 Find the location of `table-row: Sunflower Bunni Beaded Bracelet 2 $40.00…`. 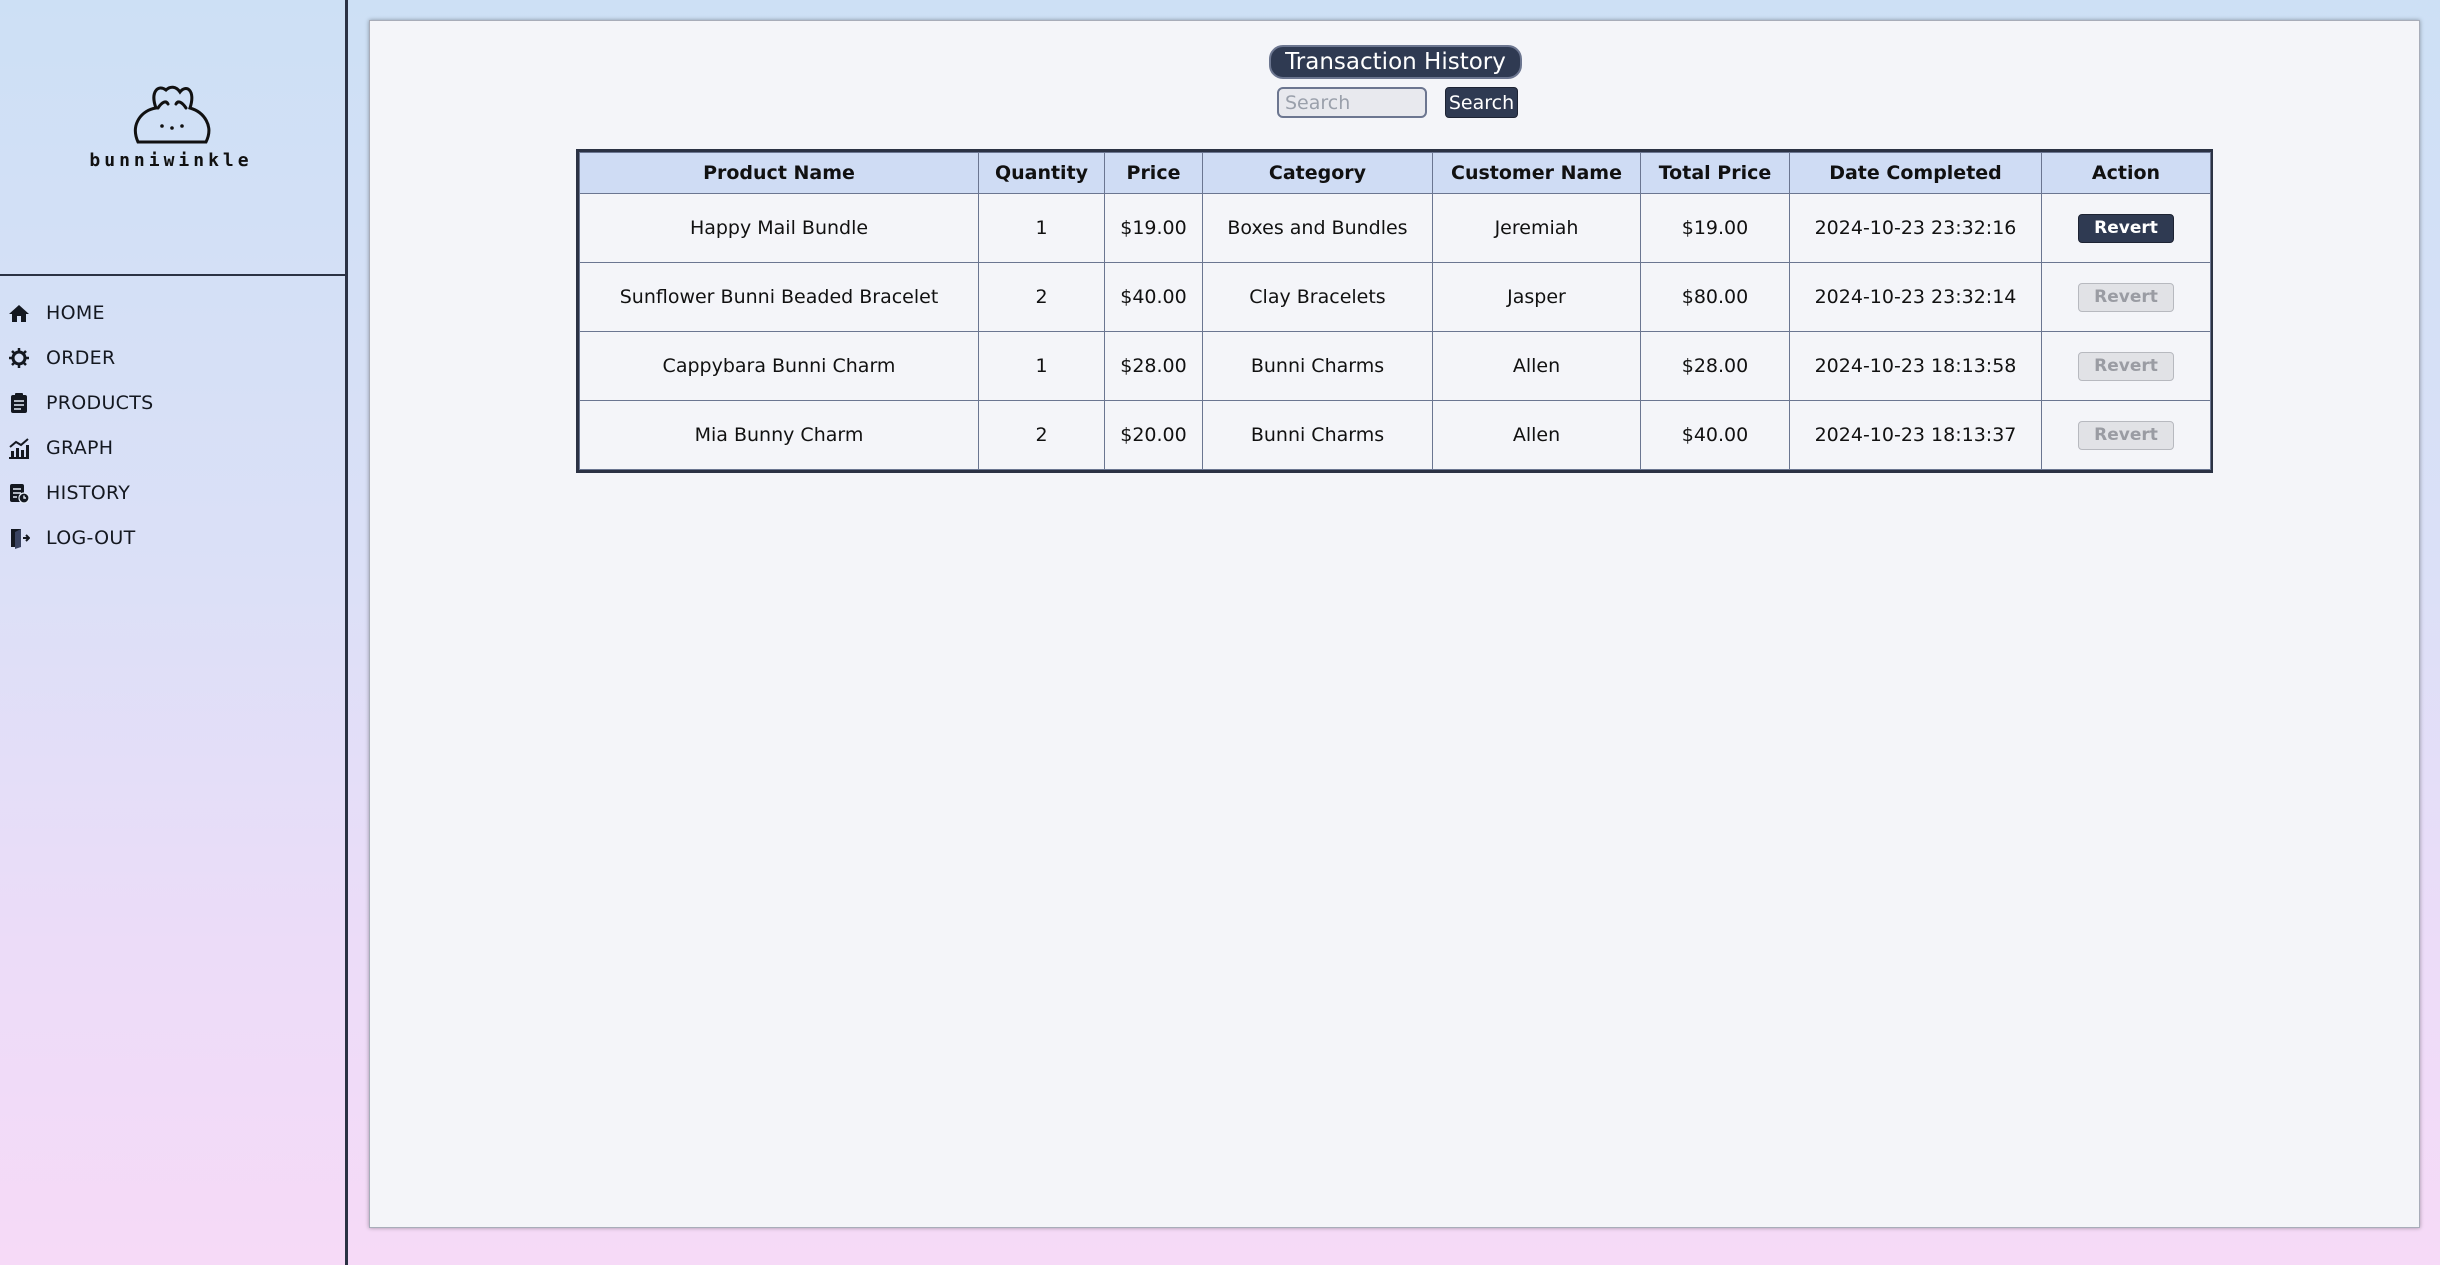

table-row: Sunflower Bunni Beaded Bracelet 2 $40.00… is located at coordinates (1395, 297).